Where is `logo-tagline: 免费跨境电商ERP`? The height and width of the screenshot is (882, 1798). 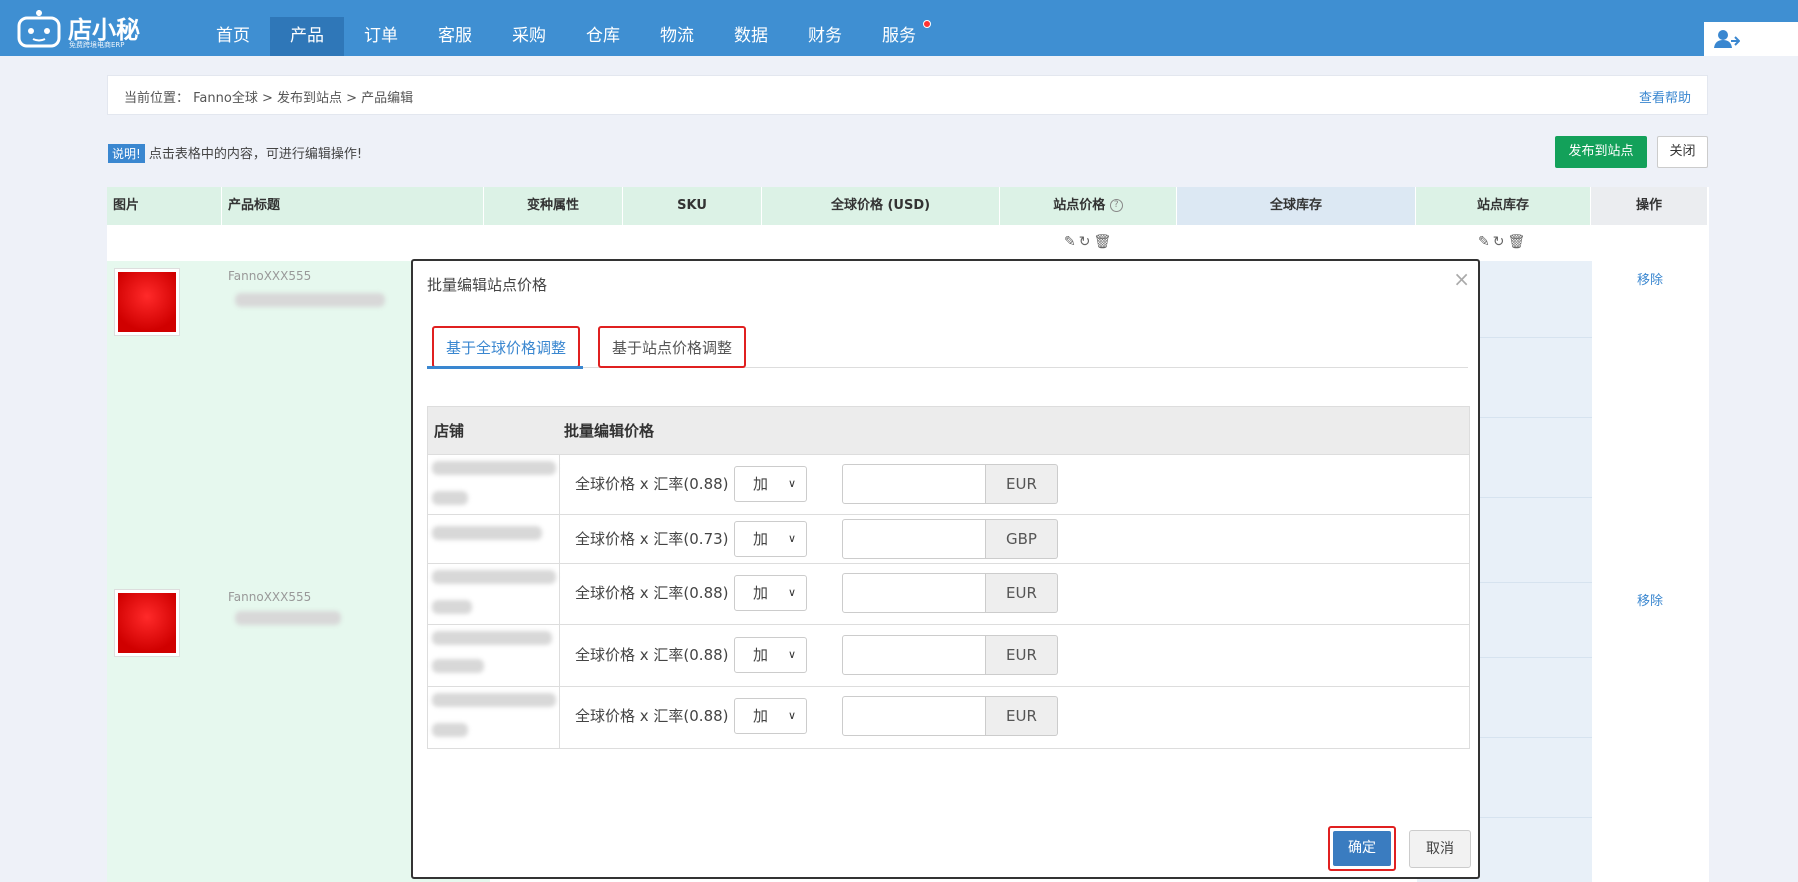 logo-tagline: 免费跨境电商ERP is located at coordinates (97, 45).